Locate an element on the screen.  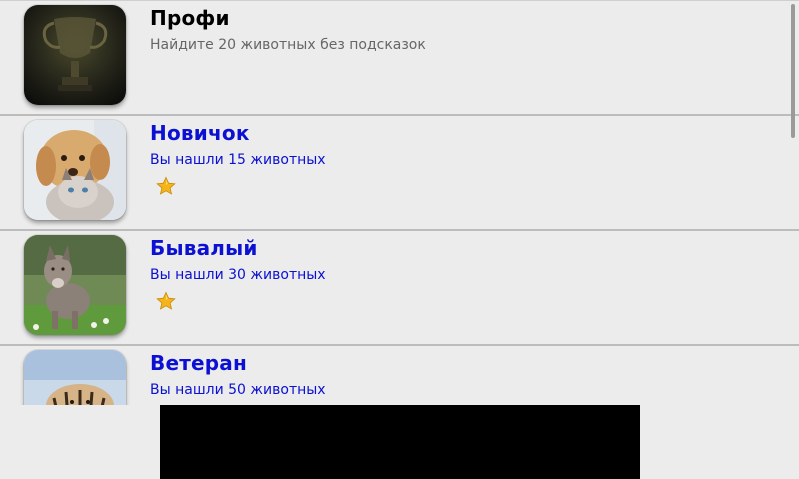
level-subtitle: Вы нашли 15 животных is located at coordinates (238, 160).